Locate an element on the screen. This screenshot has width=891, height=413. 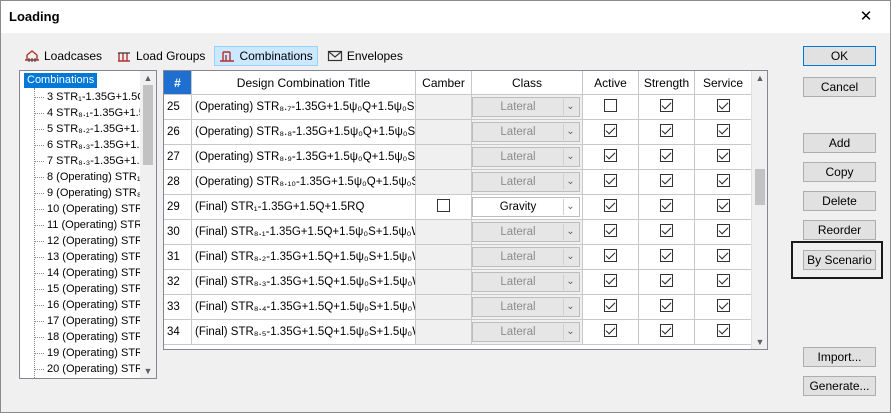
grid-scroll-thumb is located at coordinates (760, 187).